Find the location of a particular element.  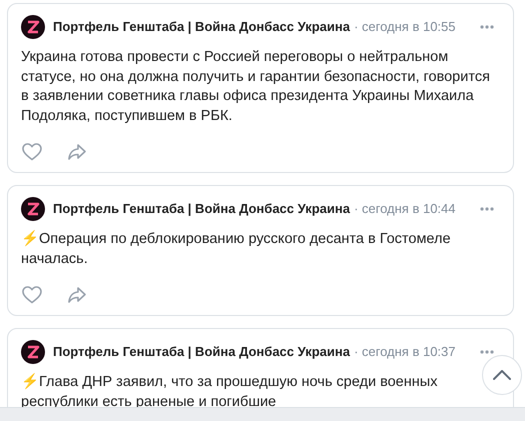

chevron-up-icon is located at coordinates (502, 375).